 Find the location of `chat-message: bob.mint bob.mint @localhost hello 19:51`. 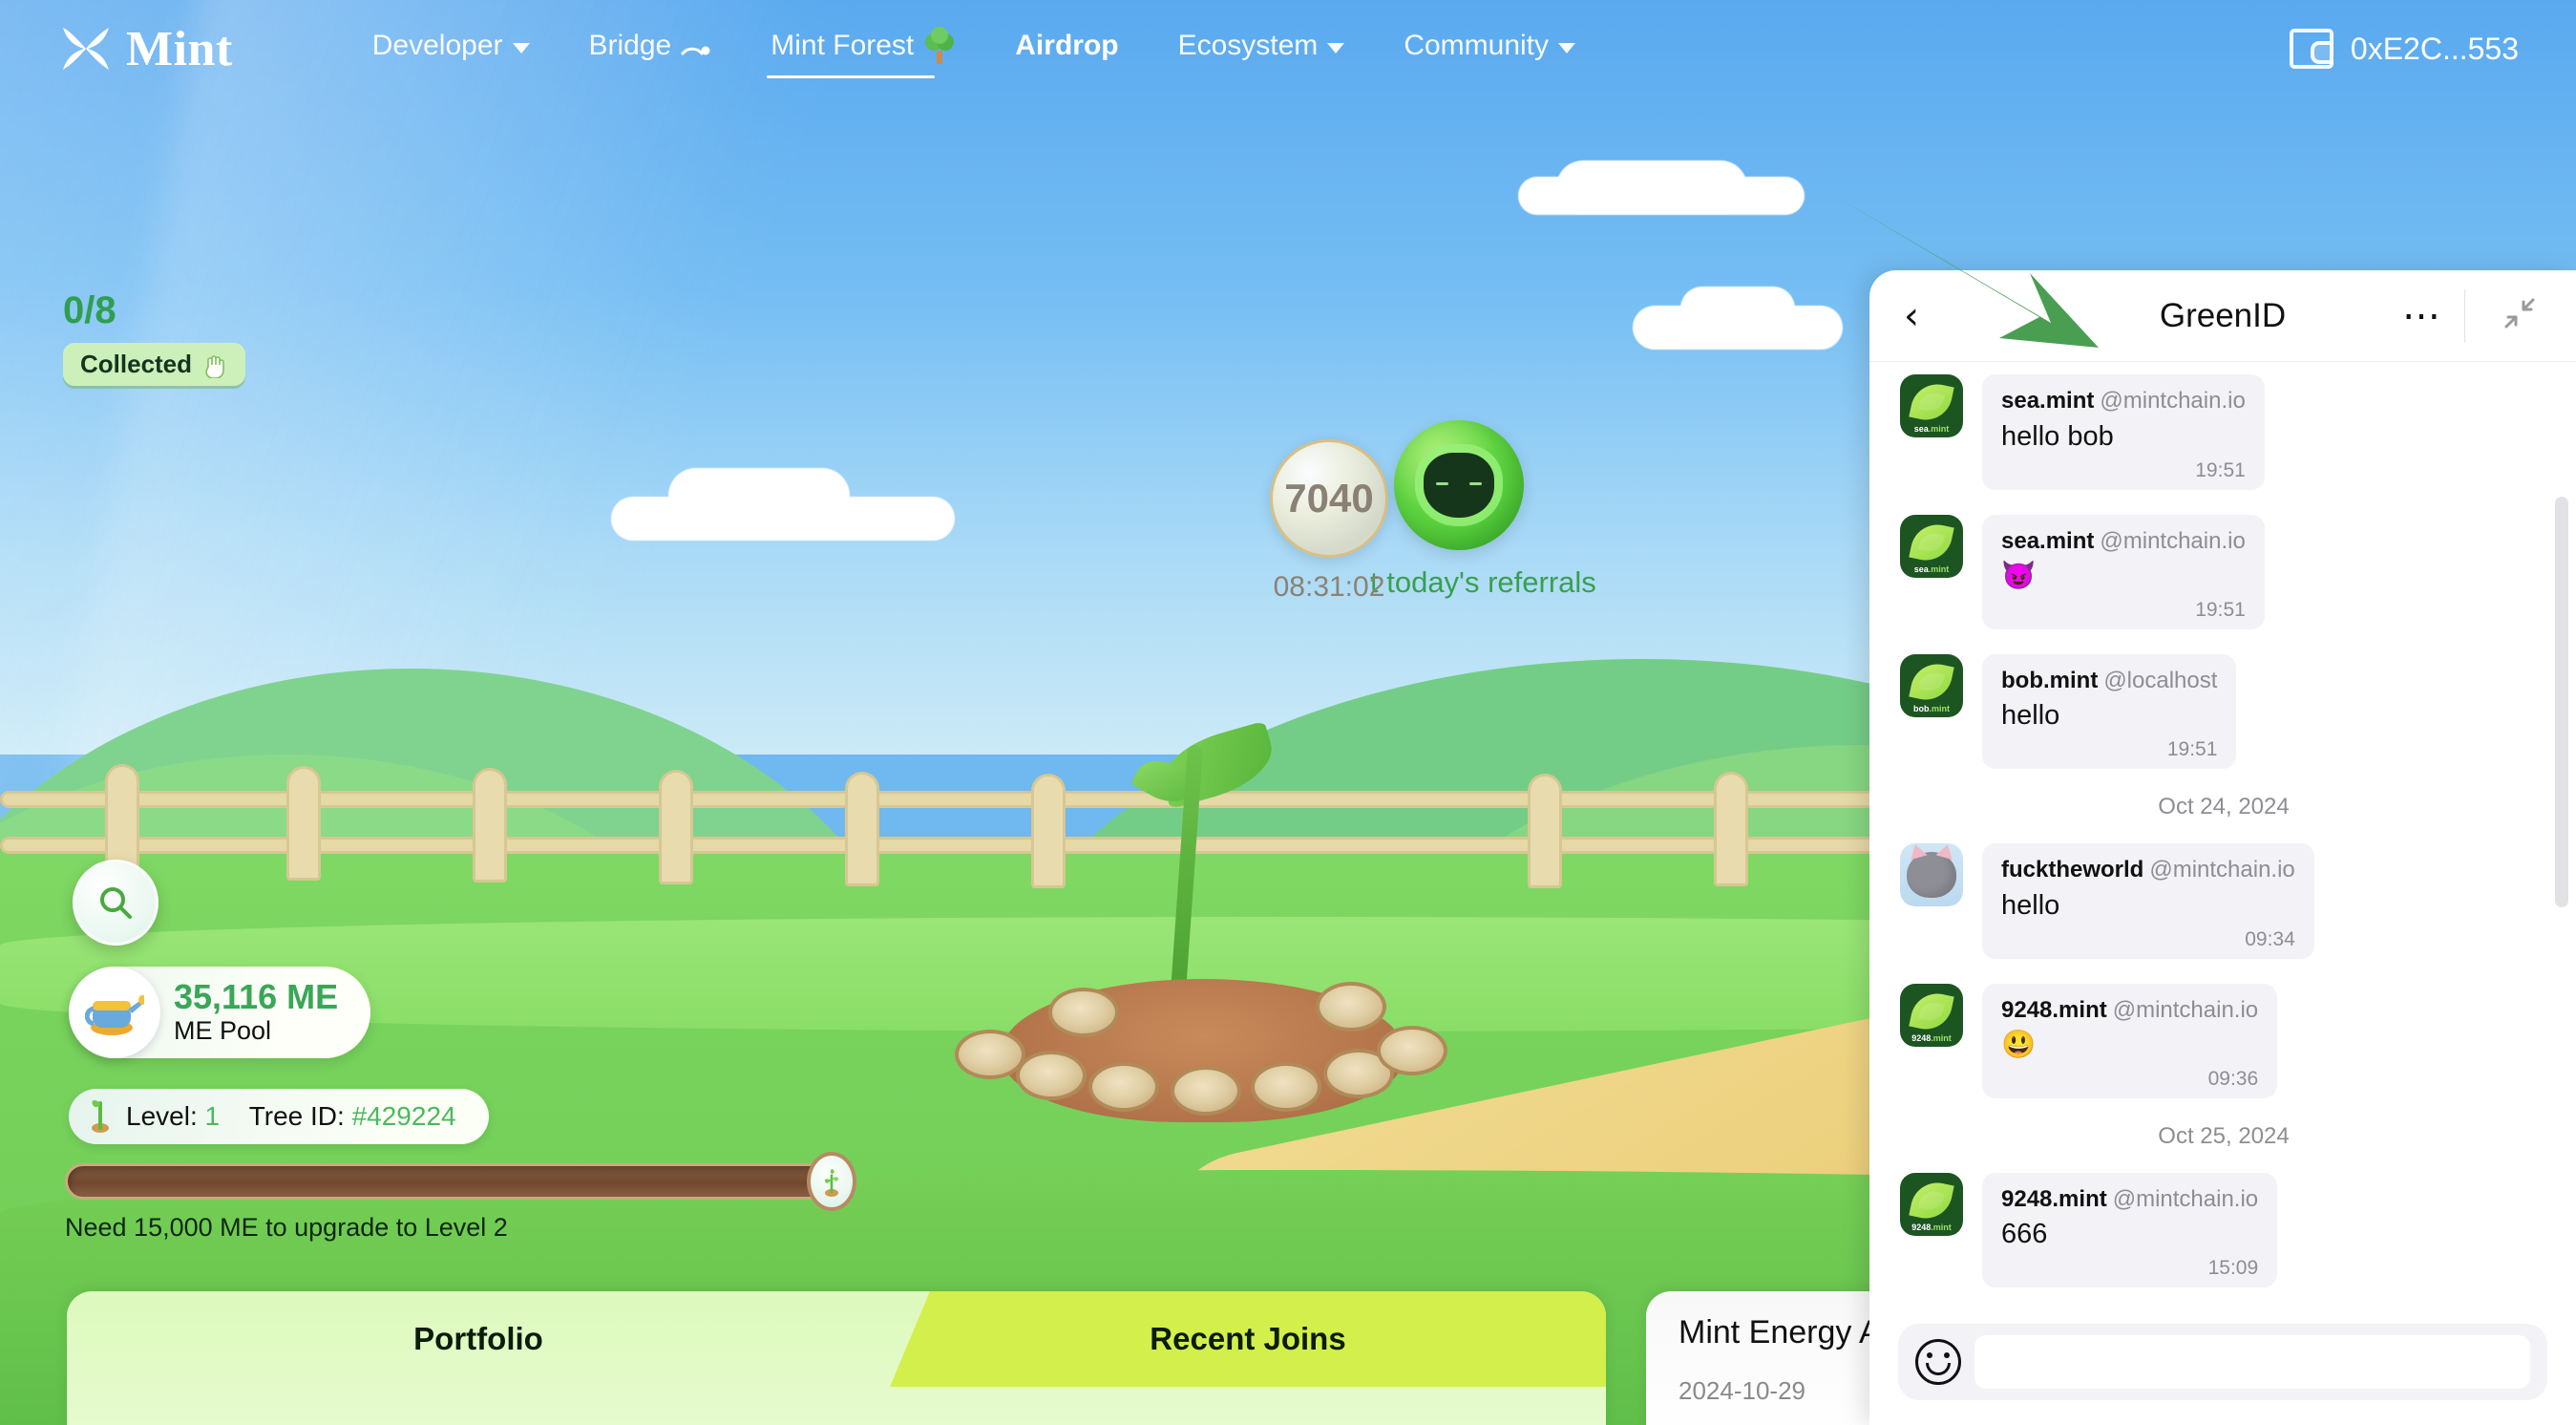

chat-message: bob.mint bob.mint @localhost hello 19:51 is located at coordinates (2223, 711).